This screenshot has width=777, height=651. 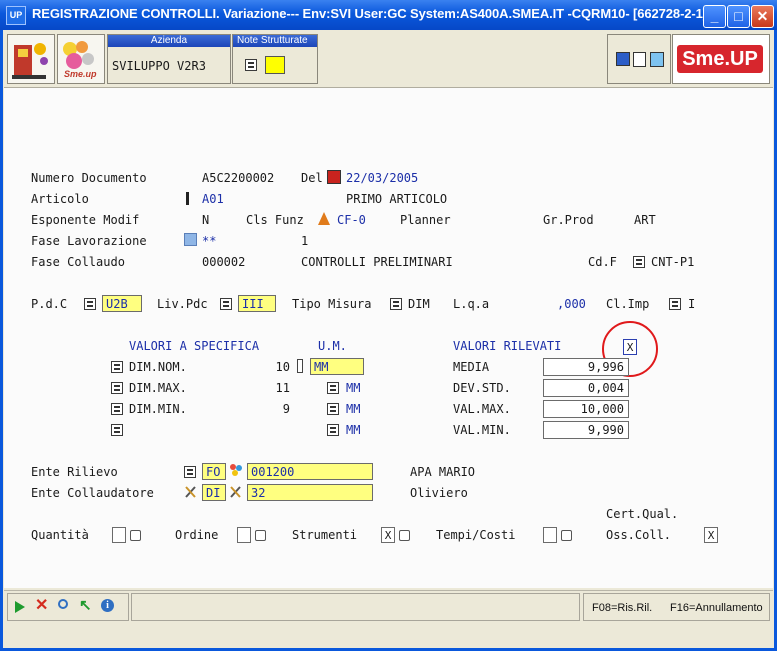 I want to click on tipomisura-value: DIM, so click(x=419, y=304).